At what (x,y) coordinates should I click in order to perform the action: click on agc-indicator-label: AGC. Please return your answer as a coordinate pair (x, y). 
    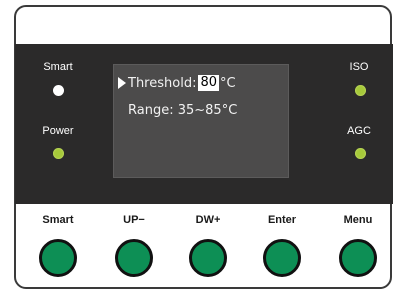
    Looking at the image, I should click on (359, 131).